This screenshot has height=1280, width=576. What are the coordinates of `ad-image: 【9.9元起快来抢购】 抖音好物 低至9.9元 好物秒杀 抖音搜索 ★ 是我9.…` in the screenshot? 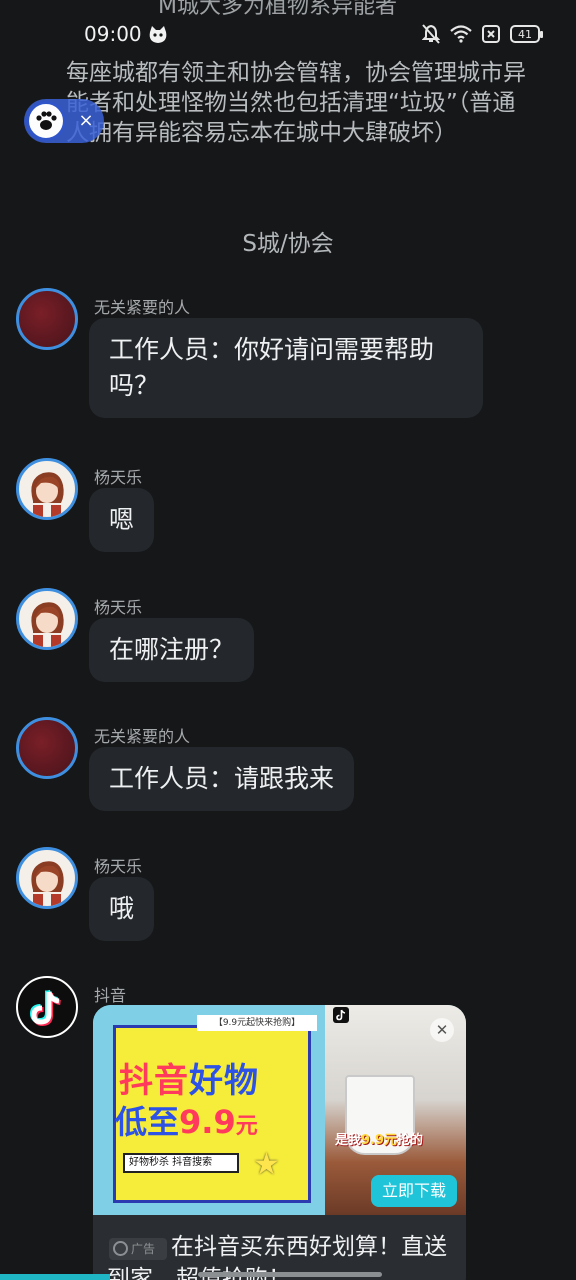 It's located at (279, 1110).